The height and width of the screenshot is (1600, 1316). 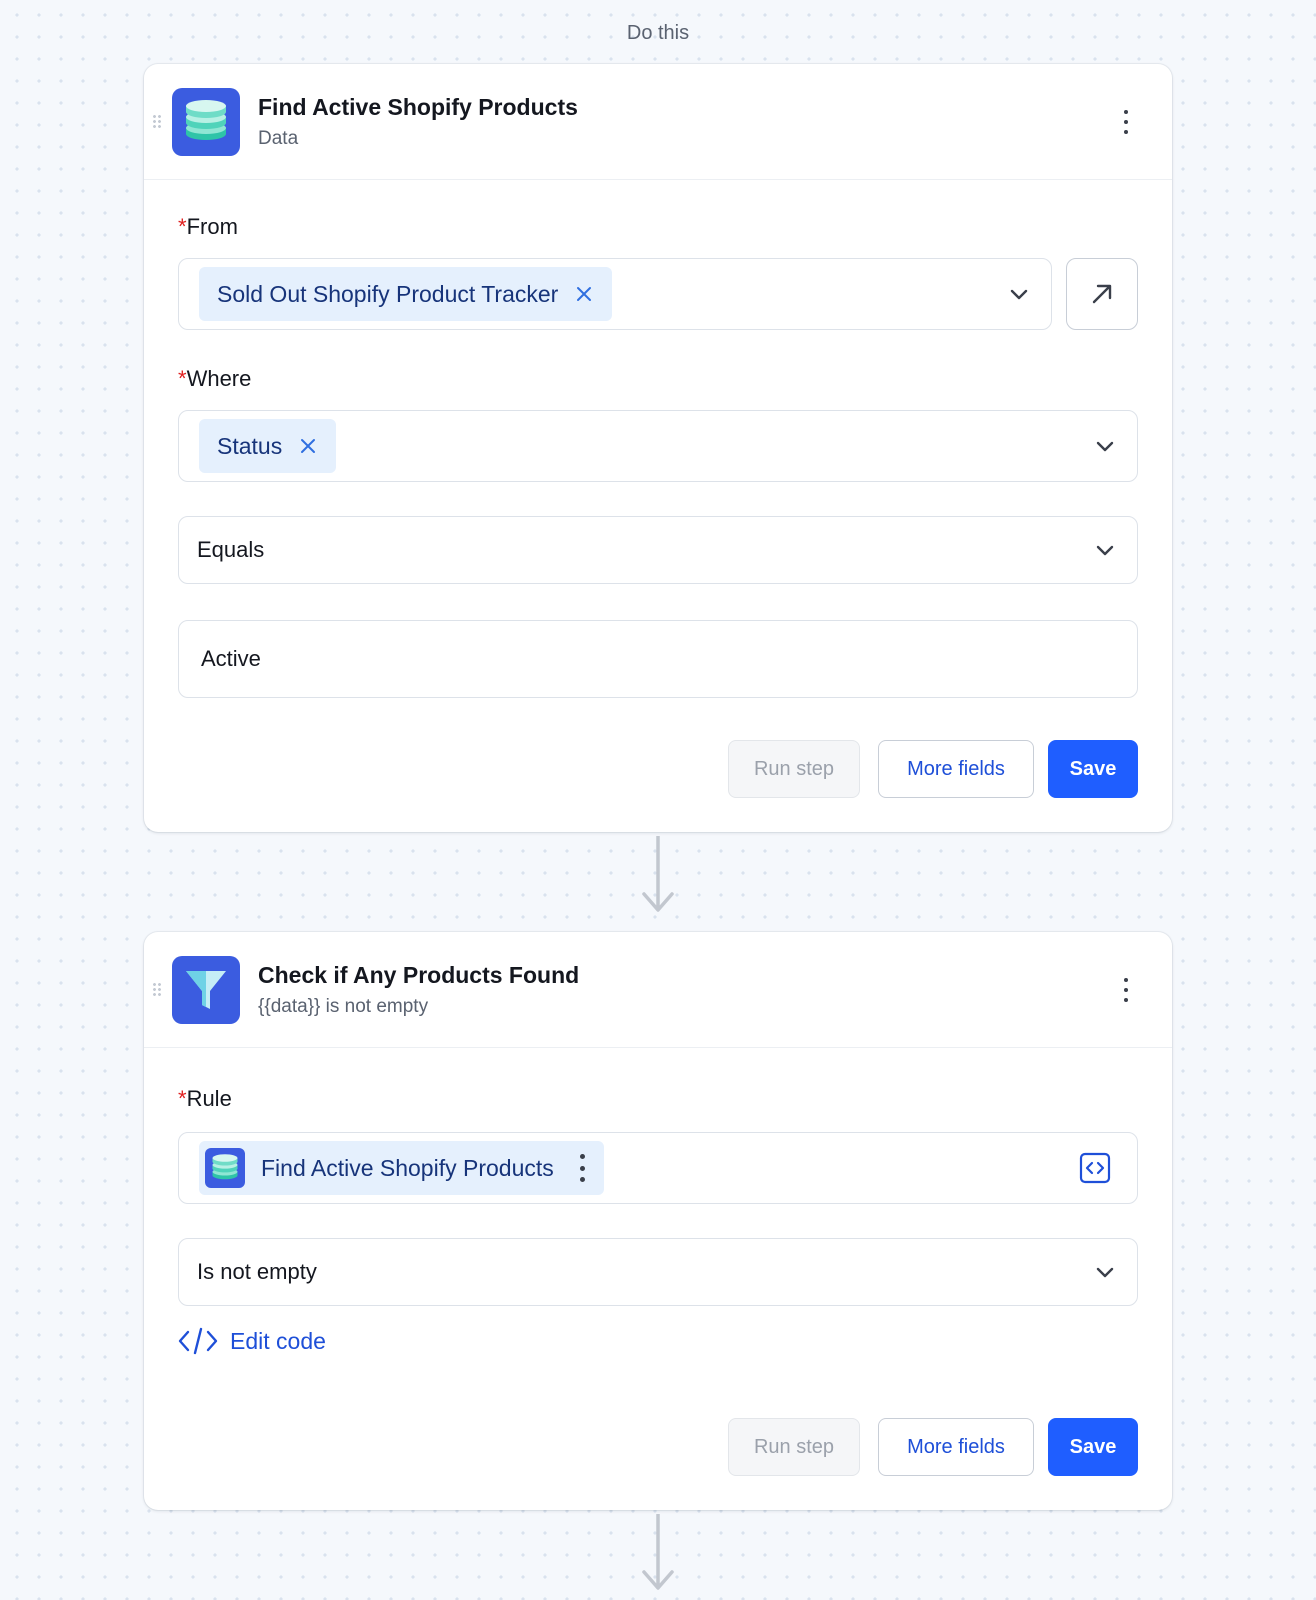 What do you see at coordinates (206, 990) in the screenshot?
I see `filter-icon` at bounding box center [206, 990].